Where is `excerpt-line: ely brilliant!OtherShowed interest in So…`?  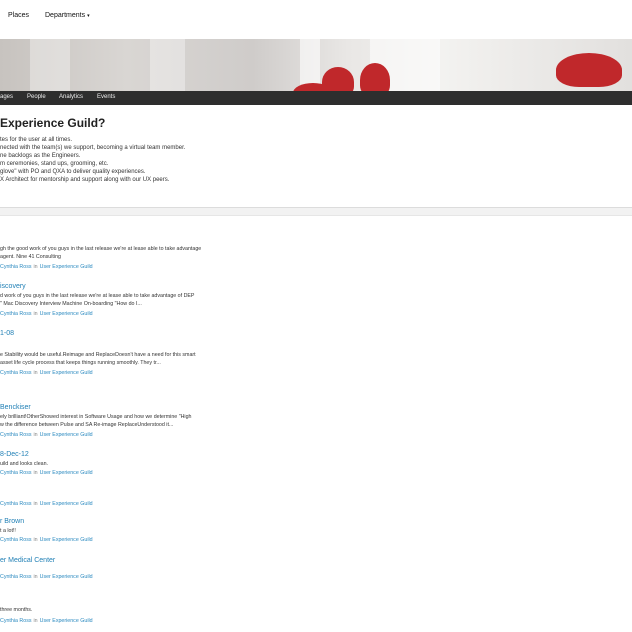
excerpt-line: ely brilliant!OtherShowed interest in So… is located at coordinates (96, 417).